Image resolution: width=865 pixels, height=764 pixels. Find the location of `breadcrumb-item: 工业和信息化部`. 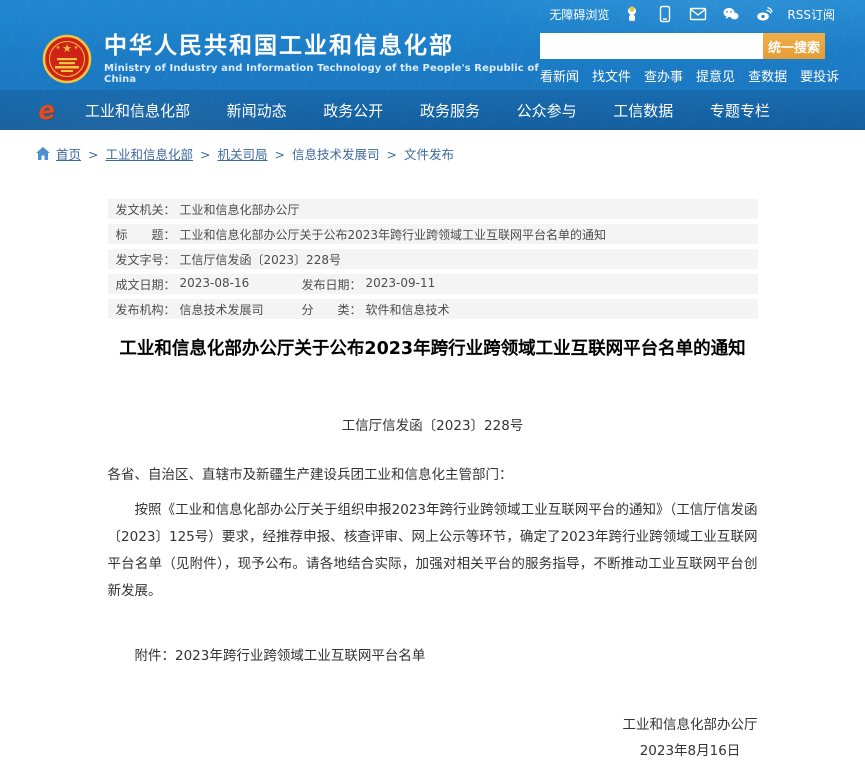

breadcrumb-item: 工业和信息化部 is located at coordinates (137, 153).